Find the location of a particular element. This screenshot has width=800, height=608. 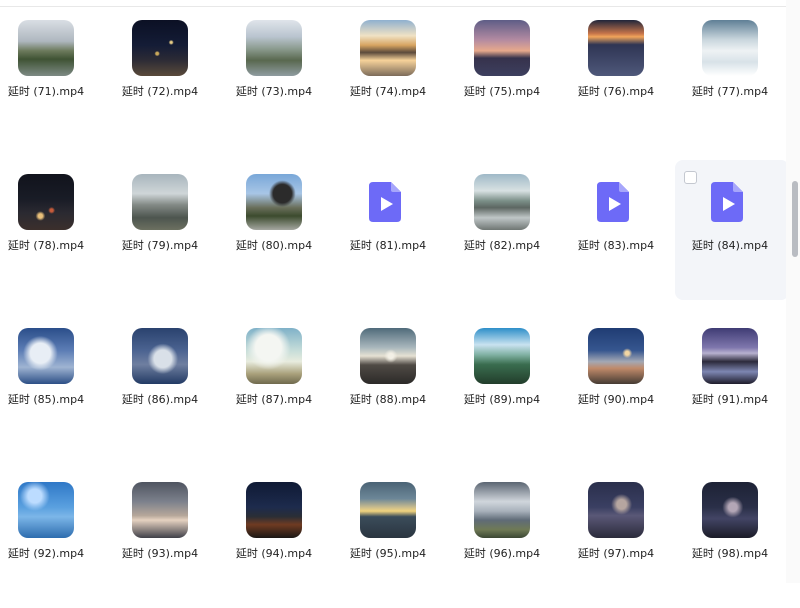

file-name: 延时 (91).mp4 is located at coordinates (730, 399).